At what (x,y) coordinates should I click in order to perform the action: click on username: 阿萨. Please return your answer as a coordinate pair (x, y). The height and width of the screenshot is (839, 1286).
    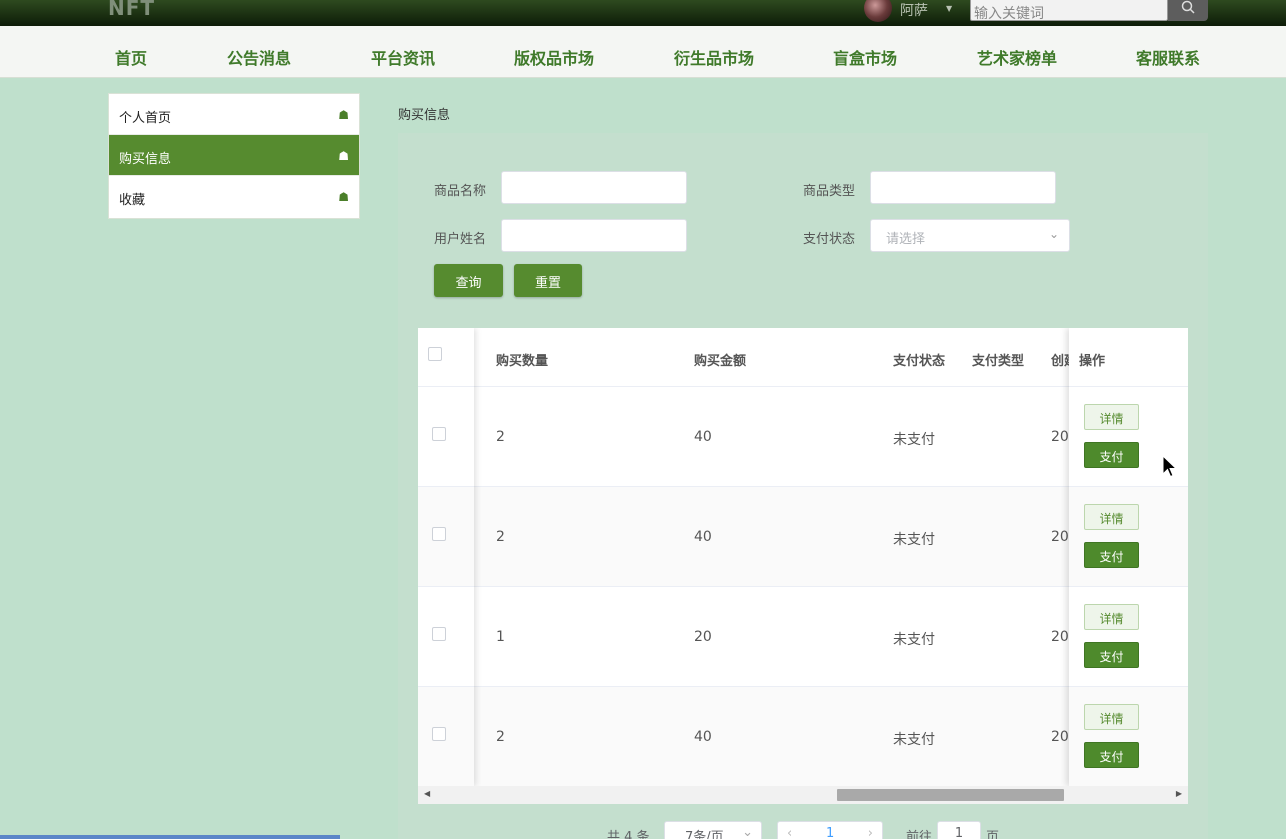
    Looking at the image, I should click on (914, 10).